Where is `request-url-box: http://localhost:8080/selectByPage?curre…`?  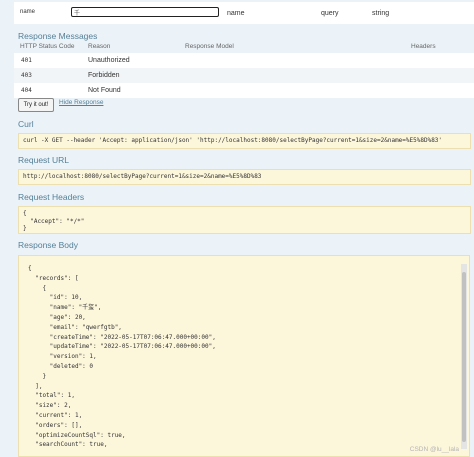 request-url-box: http://localhost:8080/selectByPage?curre… is located at coordinates (244, 177).